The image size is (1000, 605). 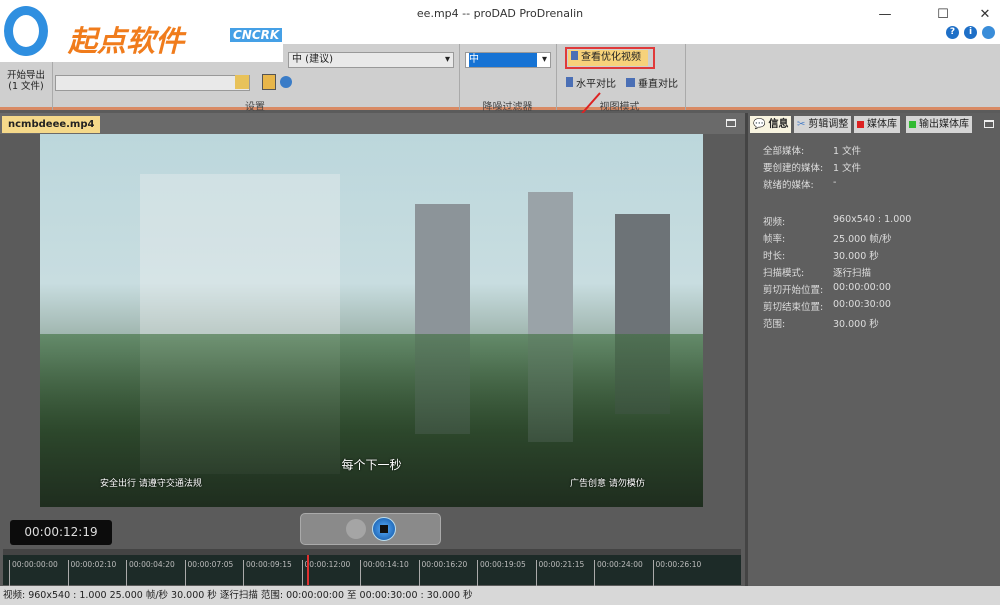 I want to click on timeline-tick: 00:00:24:00, so click(x=618, y=573).